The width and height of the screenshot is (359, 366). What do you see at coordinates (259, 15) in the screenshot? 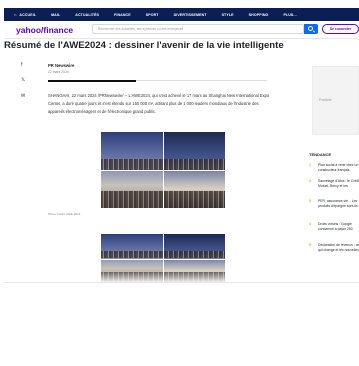
I see `nav-item-shopping: SHOPPING` at bounding box center [259, 15].